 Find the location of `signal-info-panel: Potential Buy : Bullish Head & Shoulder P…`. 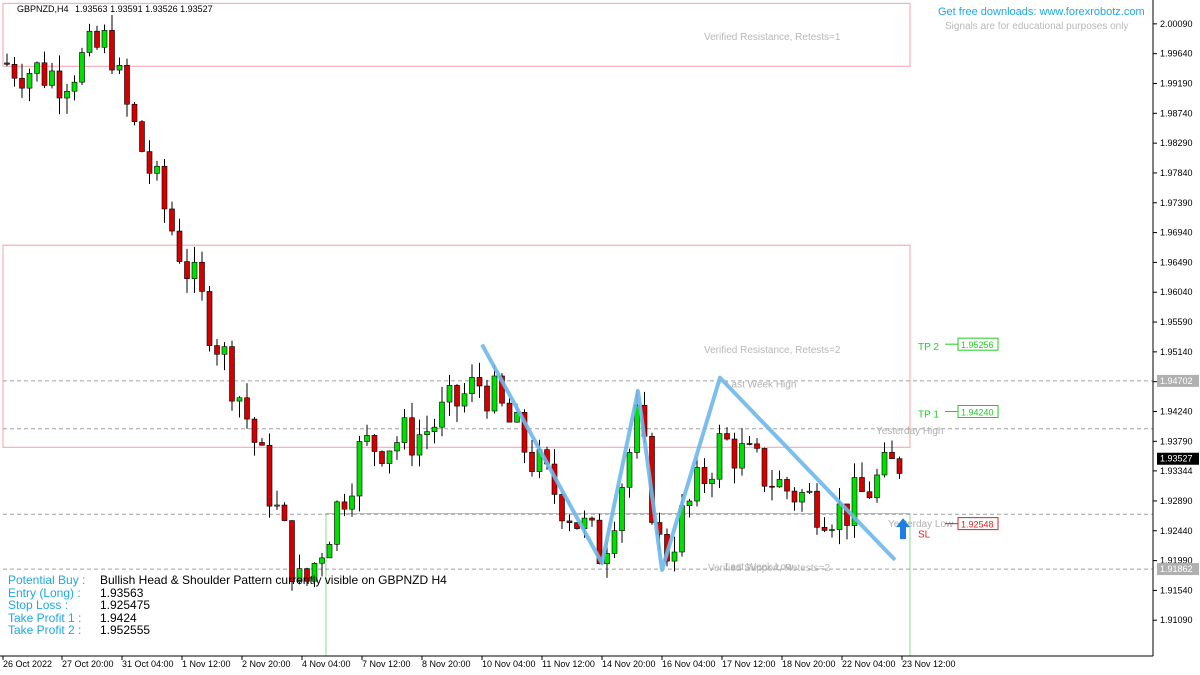

signal-info-panel: Potential Buy : Bullish Head & Shoulder P… is located at coordinates (230, 609).